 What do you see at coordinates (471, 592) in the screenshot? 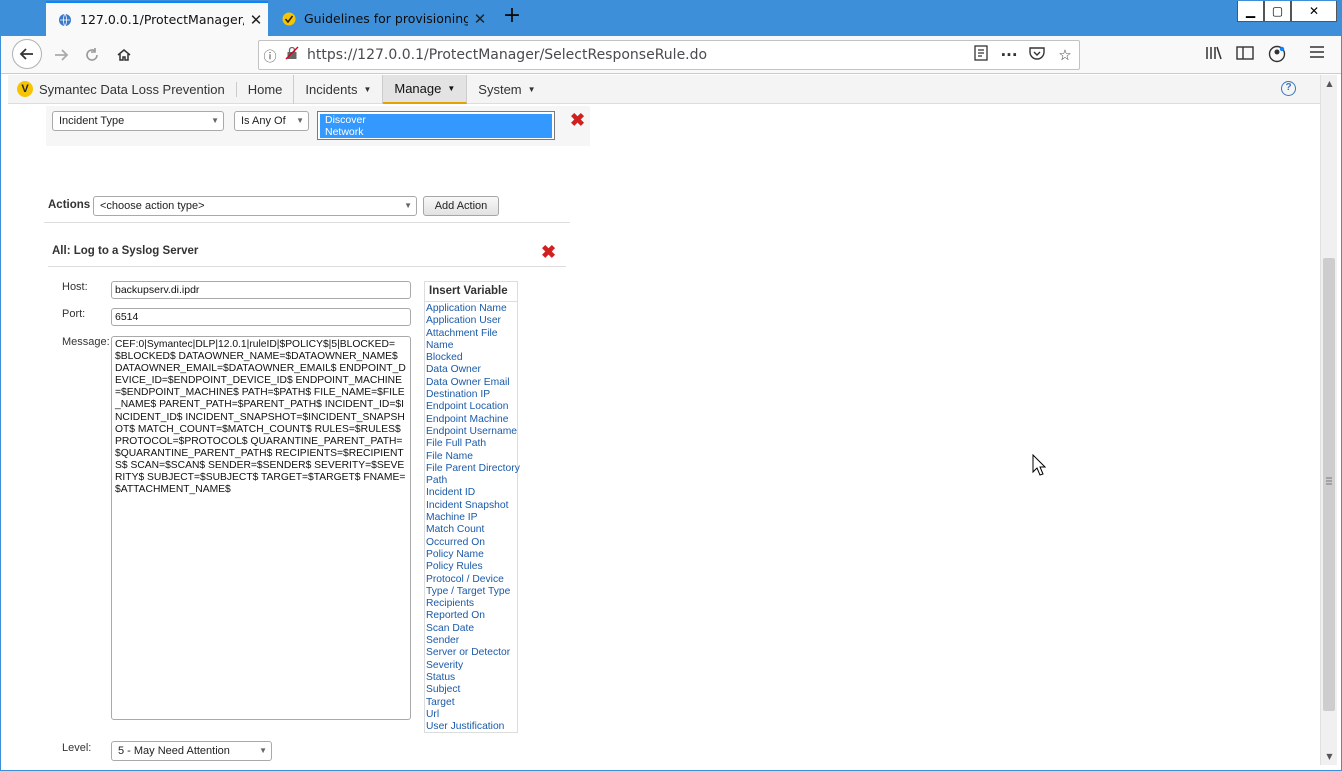
I see `insert-variable-link: Type / Target Type` at bounding box center [471, 592].